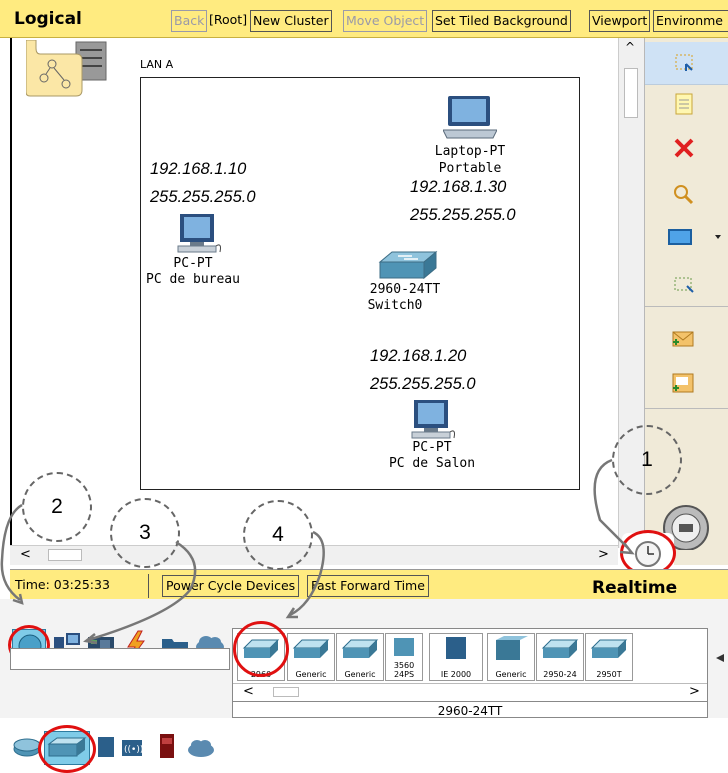  What do you see at coordinates (647, 460) in the screenshot?
I see `callout-1: 1` at bounding box center [647, 460].